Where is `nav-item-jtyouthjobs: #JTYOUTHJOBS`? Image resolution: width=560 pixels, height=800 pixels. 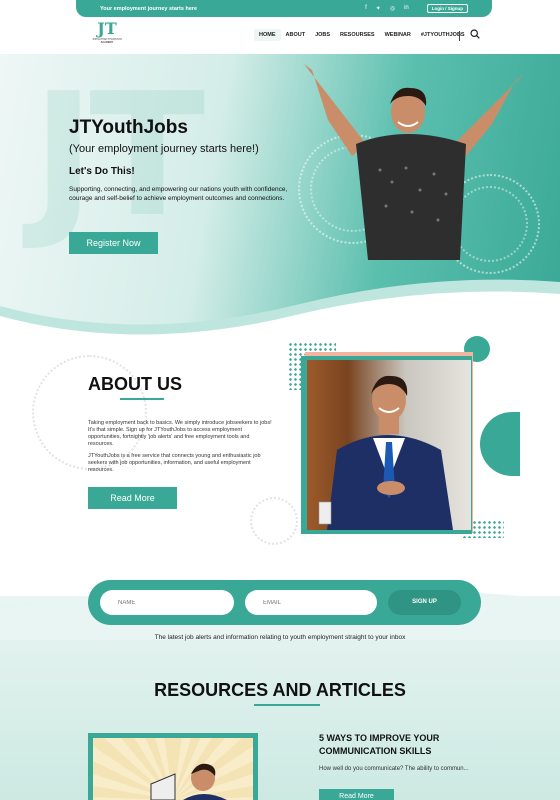
nav-item-jtyouthjobs: #JTYOUTHJOBS is located at coordinates (443, 35).